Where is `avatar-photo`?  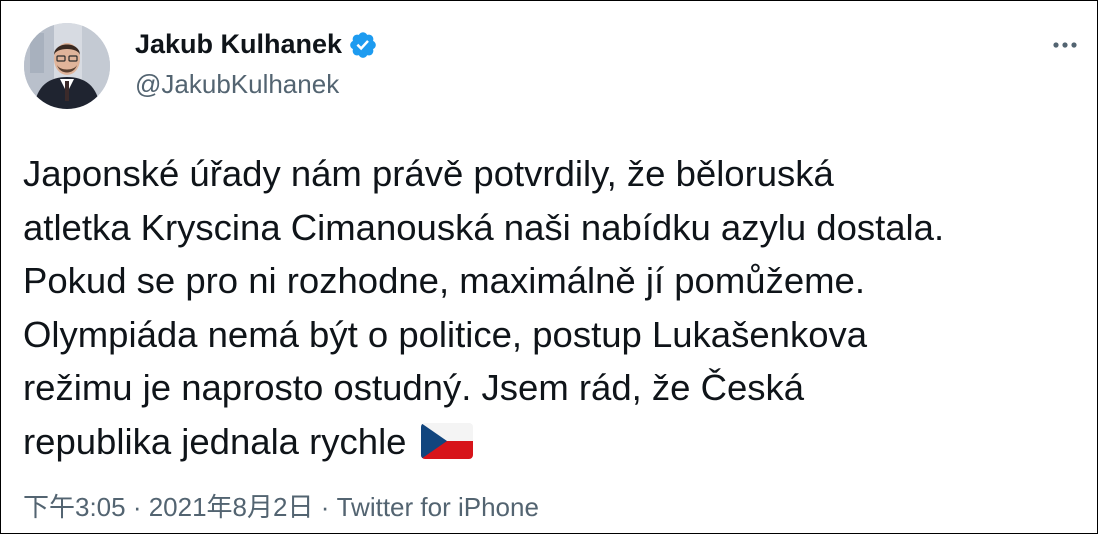
avatar-photo is located at coordinates (67, 66).